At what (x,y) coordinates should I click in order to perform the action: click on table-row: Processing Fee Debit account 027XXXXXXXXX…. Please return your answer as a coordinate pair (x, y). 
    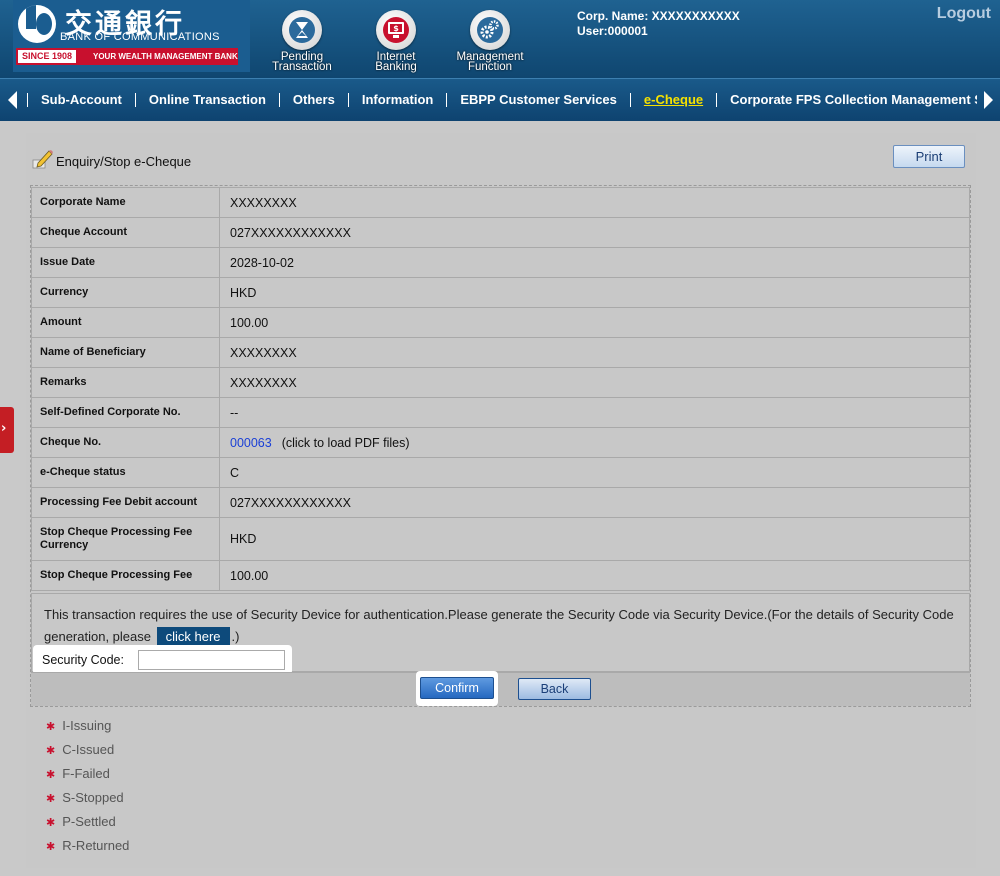
    Looking at the image, I should click on (500, 502).